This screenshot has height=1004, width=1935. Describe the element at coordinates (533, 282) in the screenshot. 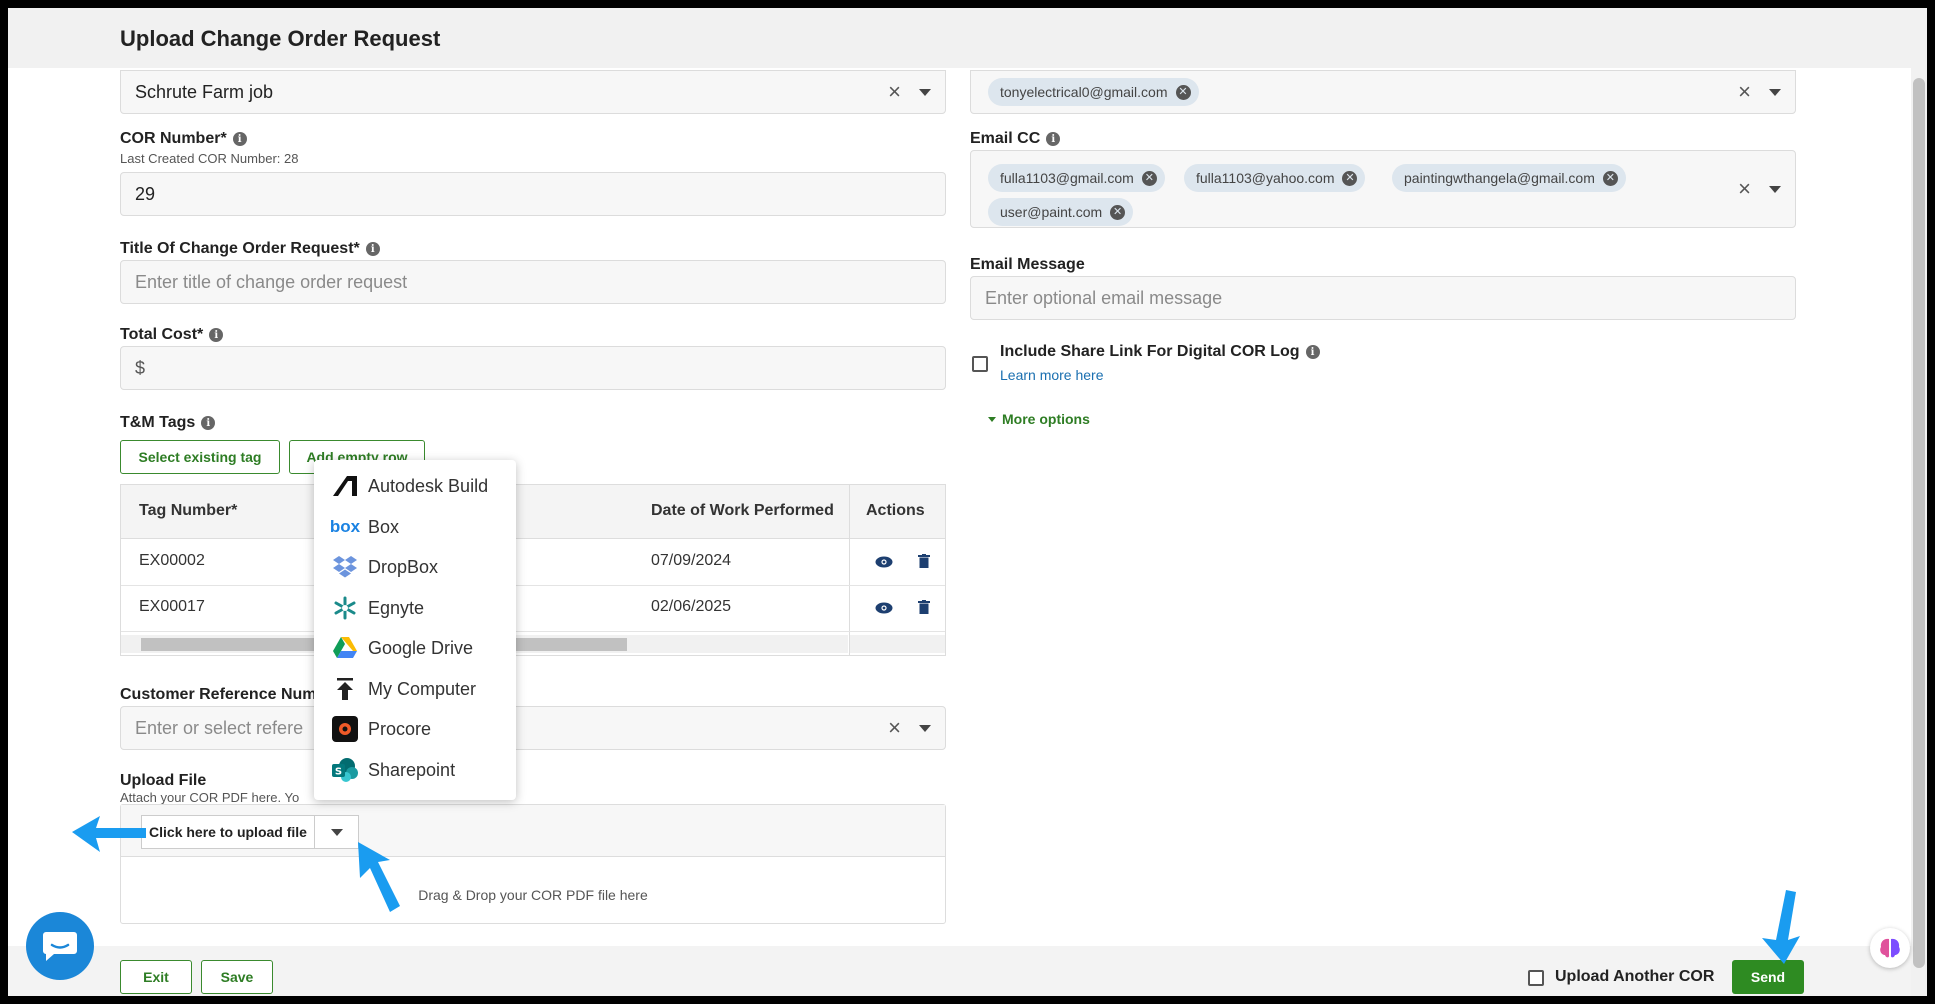

I see `title-input: Enter title of change order request` at that location.